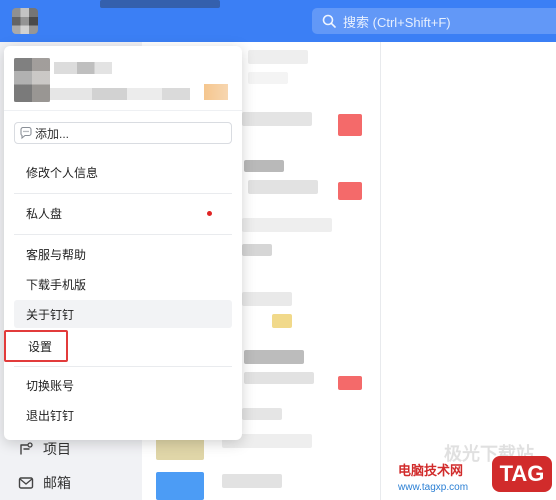 This screenshot has height=500, width=556. Describe the element at coordinates (431, 470) in the screenshot. I see `watermark-site-name: 电脑技术网` at that location.